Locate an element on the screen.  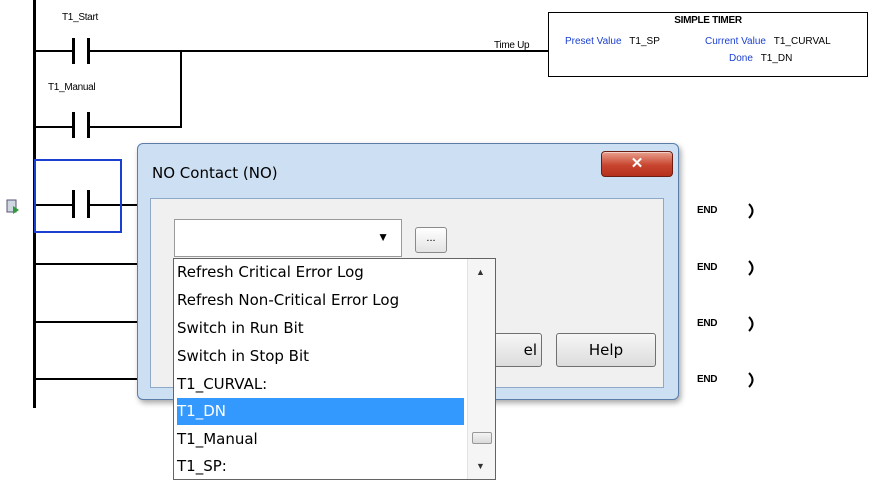
help-button: Help is located at coordinates (606, 350).